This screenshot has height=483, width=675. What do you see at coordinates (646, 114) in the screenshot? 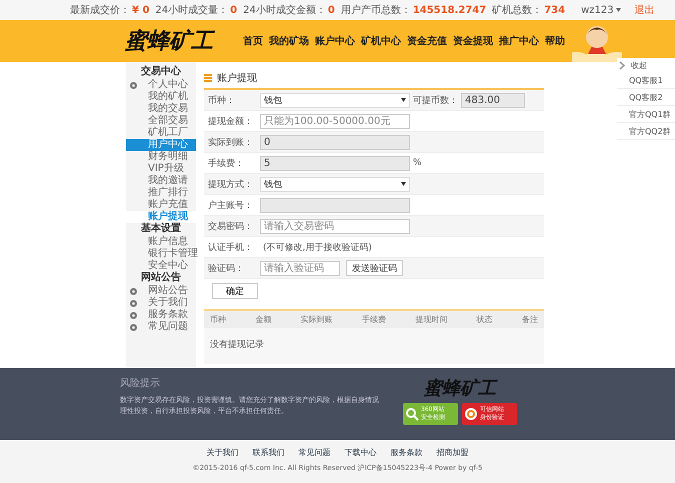
I see `contact-link: 官方QQ1群` at bounding box center [646, 114].